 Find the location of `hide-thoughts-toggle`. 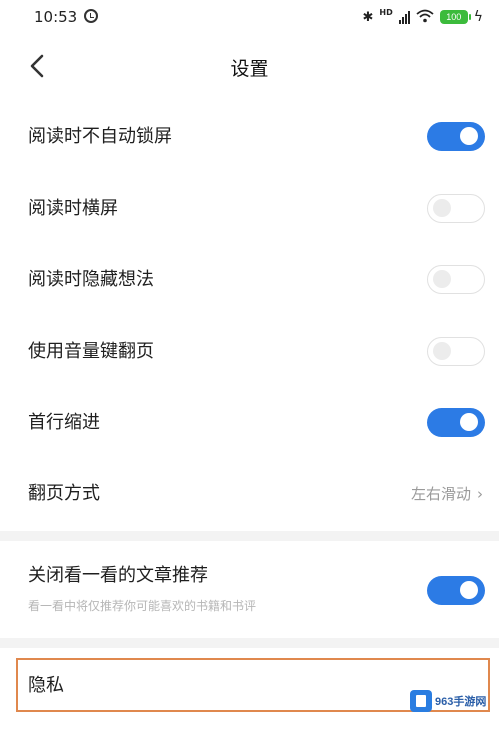

hide-thoughts-toggle is located at coordinates (456, 279).